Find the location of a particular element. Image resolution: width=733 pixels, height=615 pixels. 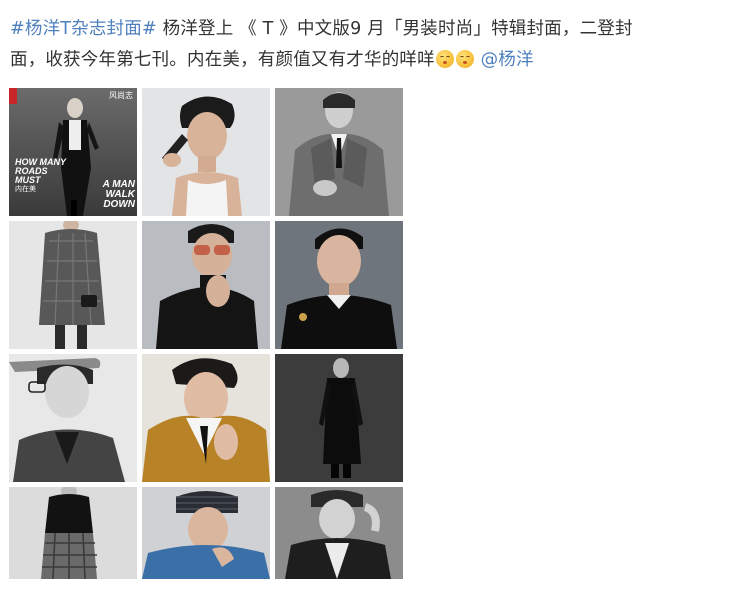

leather-jacket-portrait-image is located at coordinates (339, 533).